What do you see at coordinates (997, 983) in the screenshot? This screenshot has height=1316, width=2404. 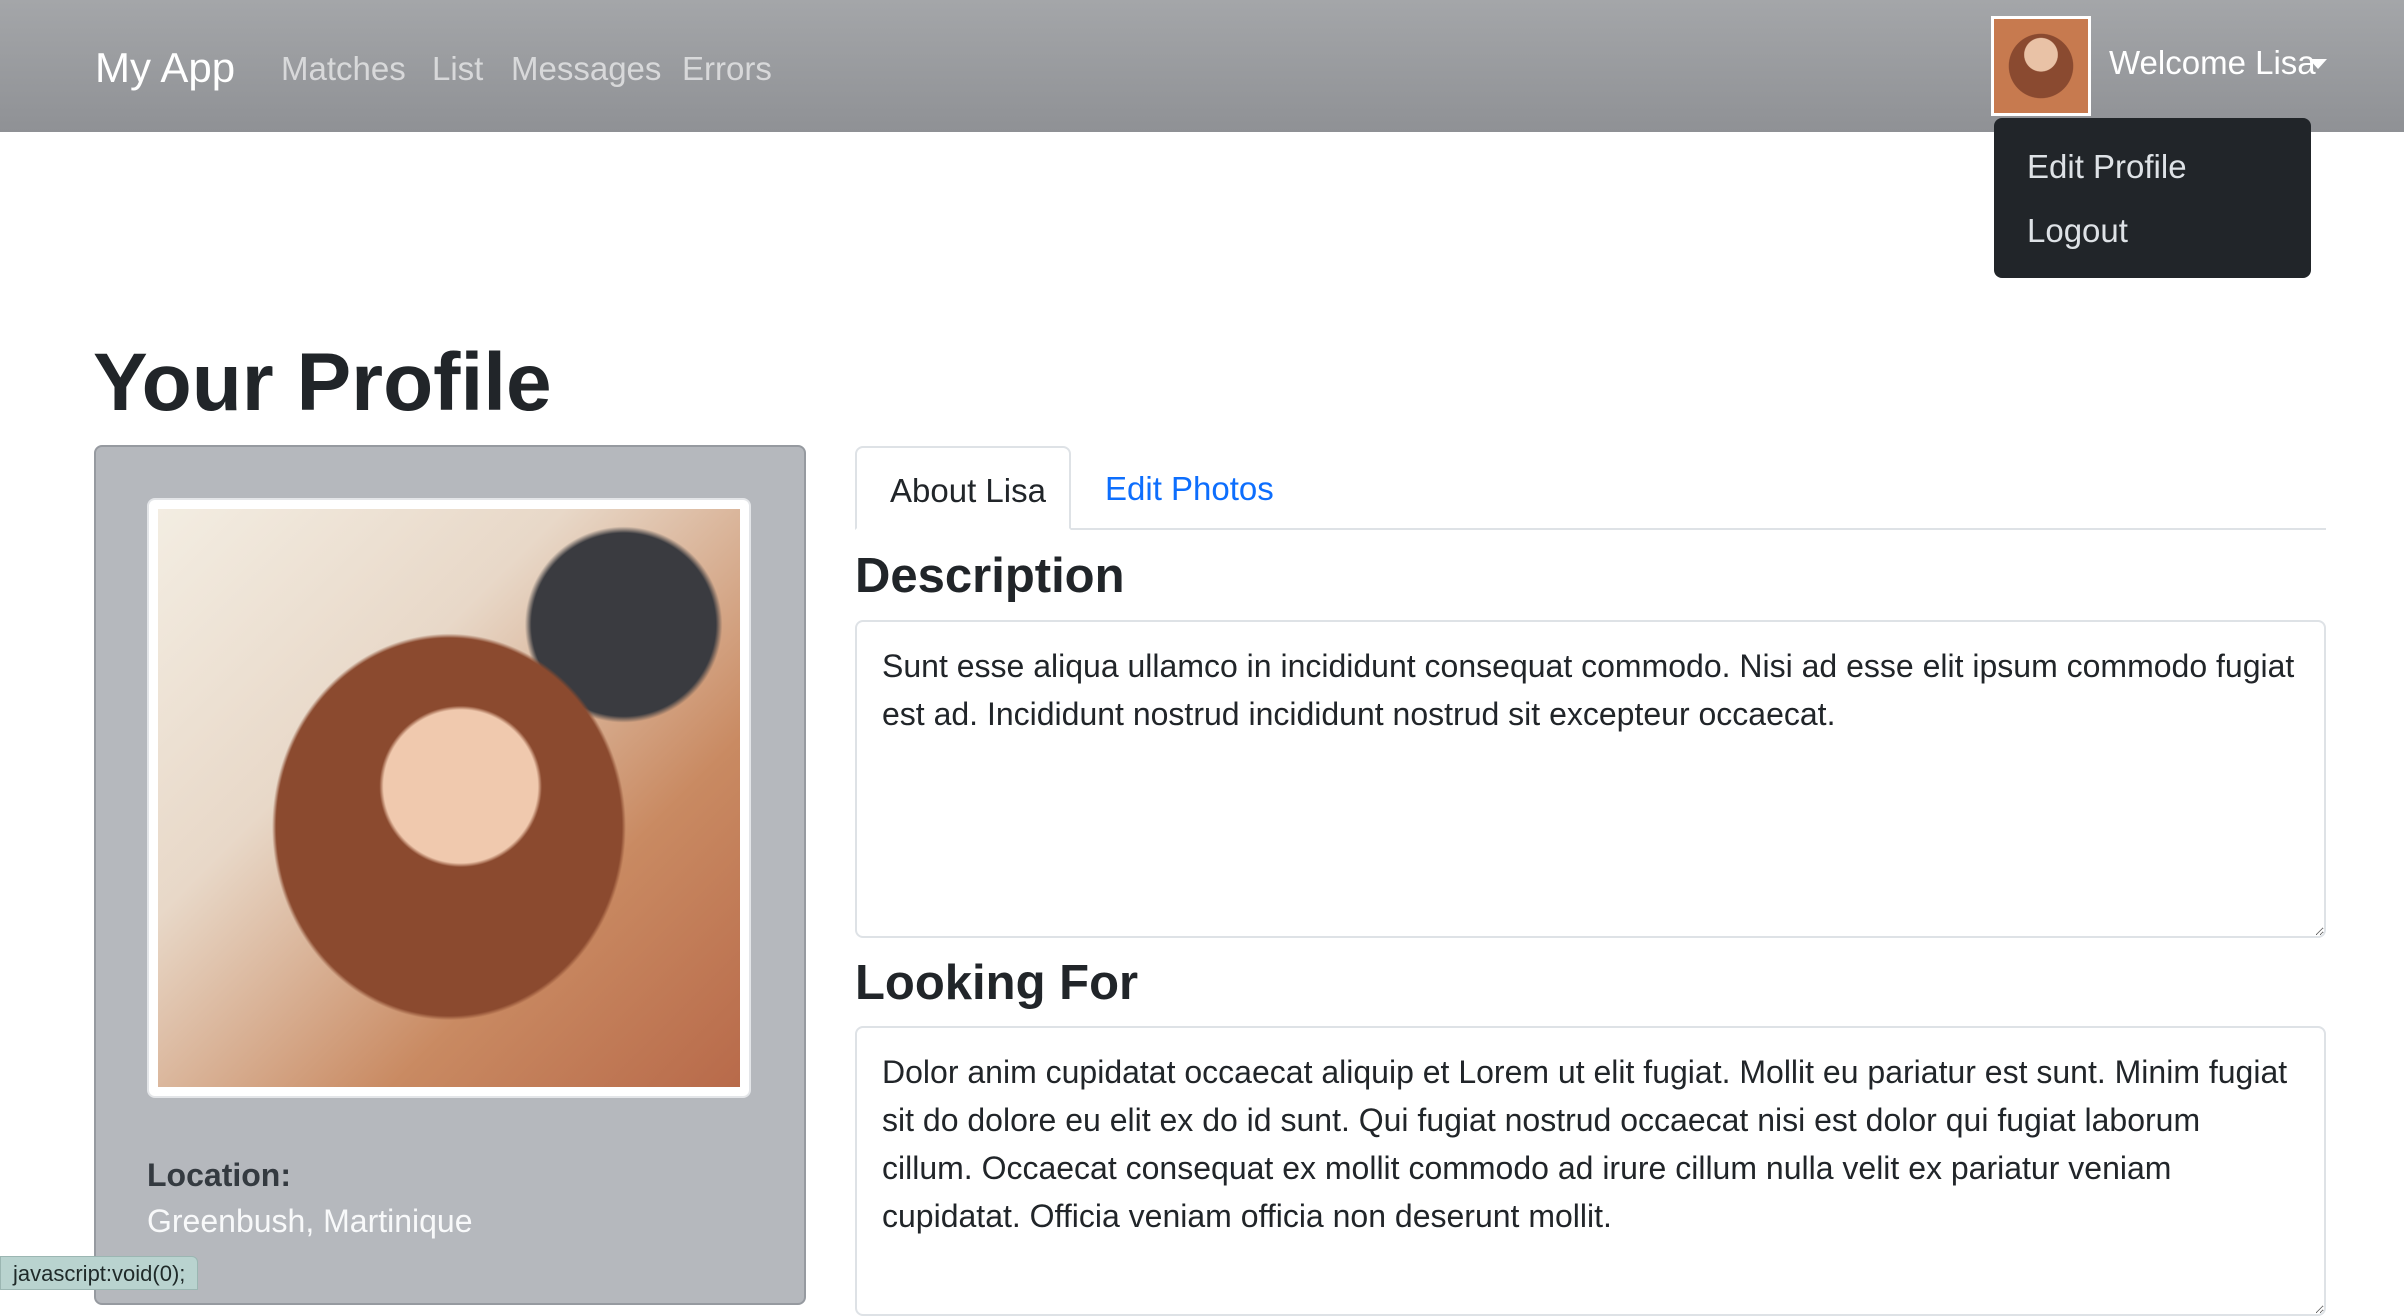 I see `looking-for-heading: Looking For` at bounding box center [997, 983].